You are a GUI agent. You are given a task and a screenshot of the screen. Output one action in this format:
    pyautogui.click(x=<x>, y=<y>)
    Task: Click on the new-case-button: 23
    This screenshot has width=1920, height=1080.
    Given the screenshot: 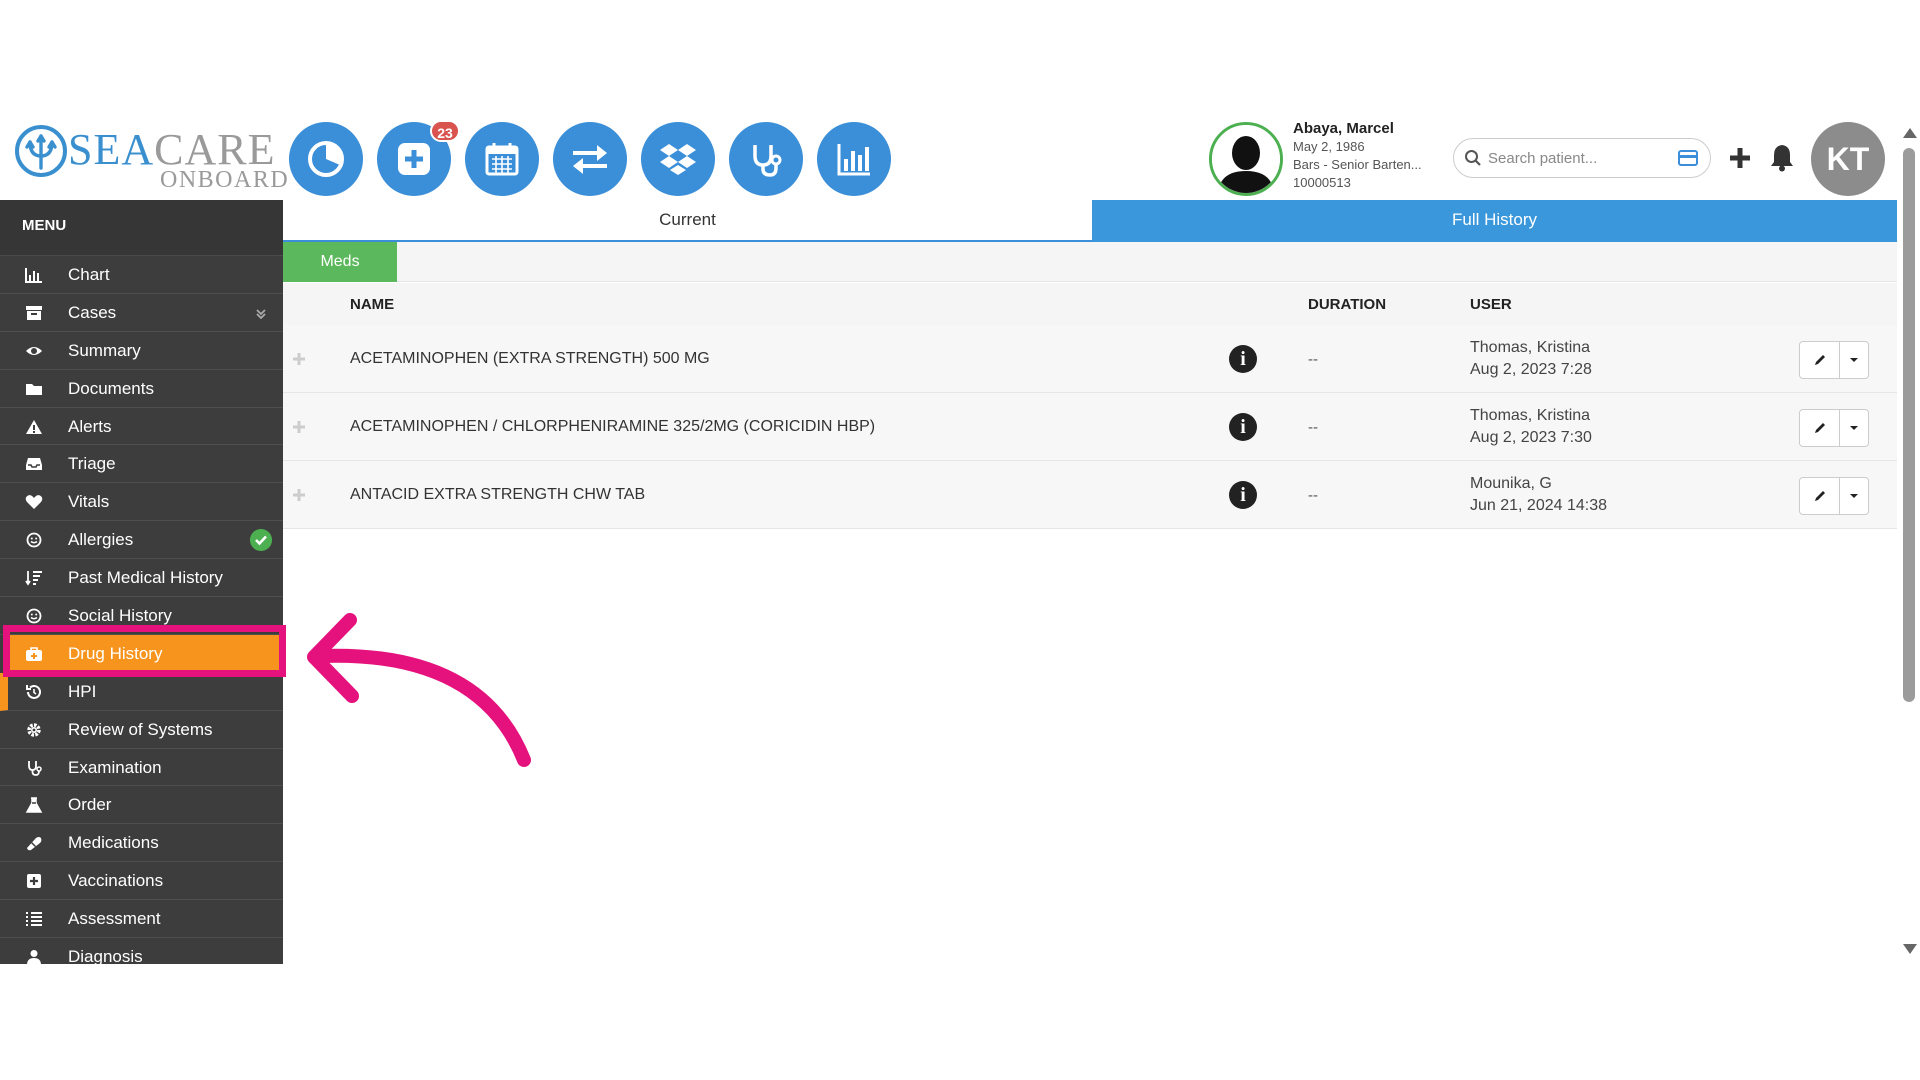 What is the action you would take?
    pyautogui.click(x=418, y=158)
    